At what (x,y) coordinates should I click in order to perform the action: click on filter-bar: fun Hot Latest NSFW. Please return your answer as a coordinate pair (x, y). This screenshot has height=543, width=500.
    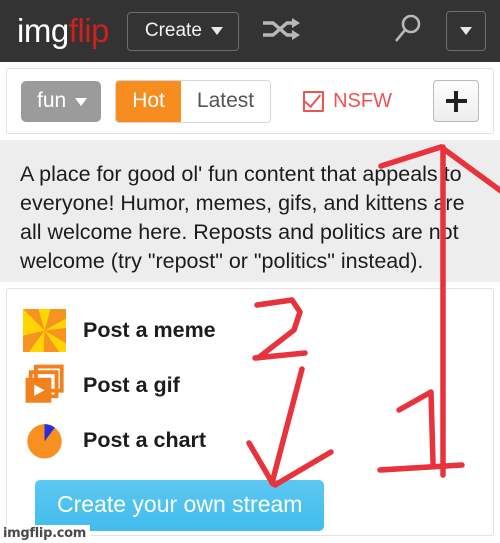
    Looking at the image, I should click on (250, 101).